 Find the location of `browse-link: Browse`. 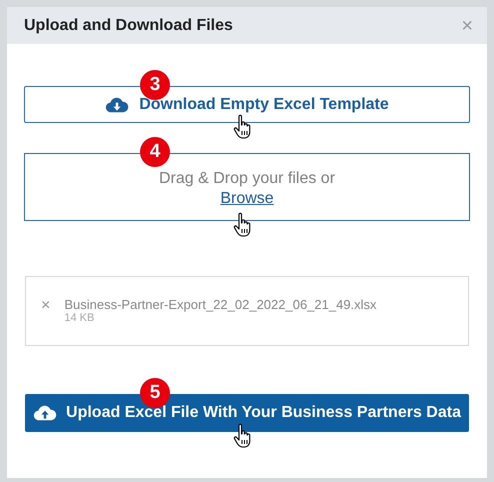

browse-link: Browse is located at coordinates (247, 199).